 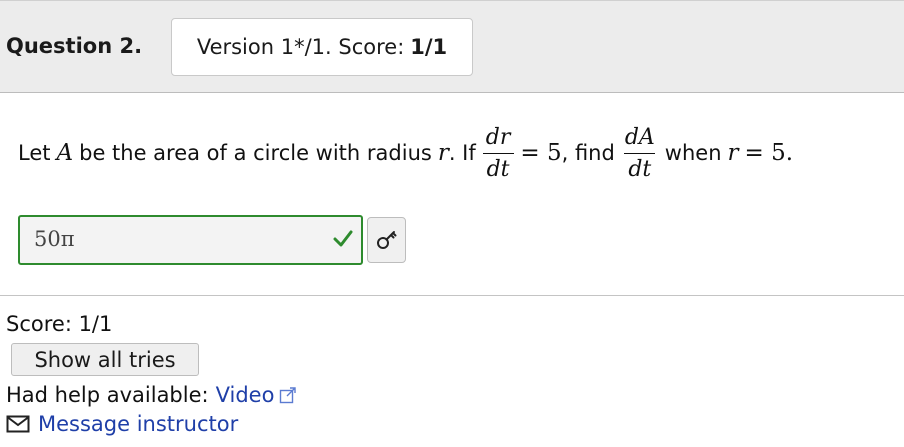 What do you see at coordinates (255, 153) in the screenshot?
I see `question-text-part: be the area of a circle with radius` at bounding box center [255, 153].